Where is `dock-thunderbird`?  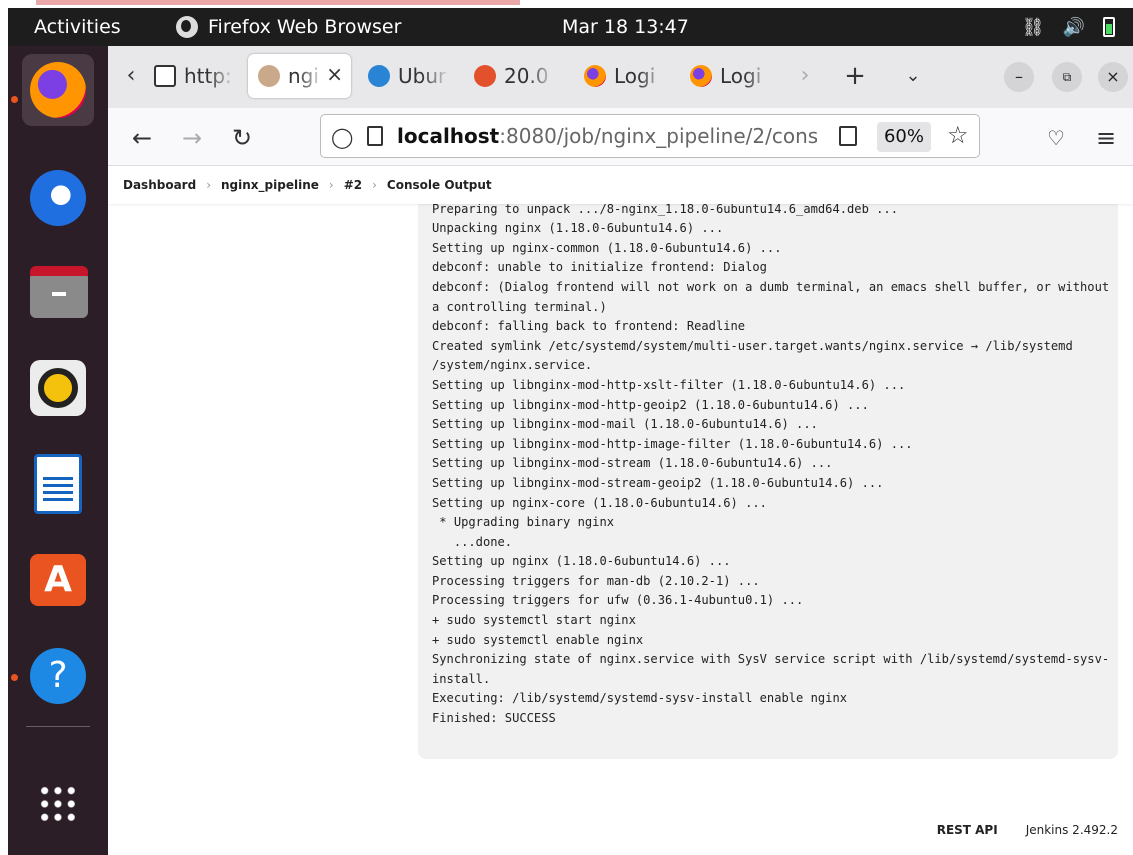
dock-thunderbird is located at coordinates (58, 198).